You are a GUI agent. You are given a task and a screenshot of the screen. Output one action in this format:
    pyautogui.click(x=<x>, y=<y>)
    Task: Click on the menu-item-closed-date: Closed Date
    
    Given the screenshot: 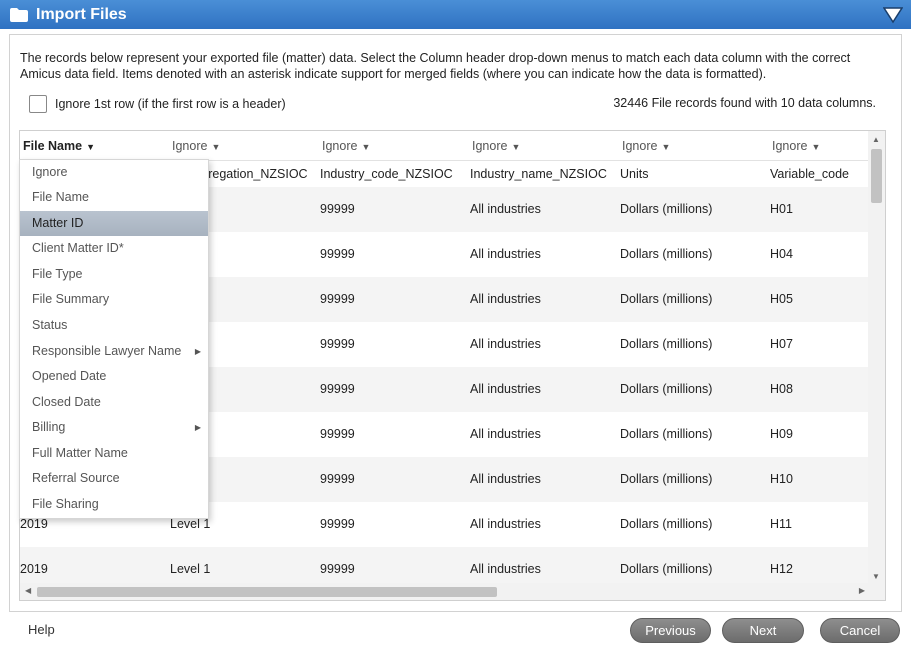 What is the action you would take?
    pyautogui.click(x=114, y=402)
    